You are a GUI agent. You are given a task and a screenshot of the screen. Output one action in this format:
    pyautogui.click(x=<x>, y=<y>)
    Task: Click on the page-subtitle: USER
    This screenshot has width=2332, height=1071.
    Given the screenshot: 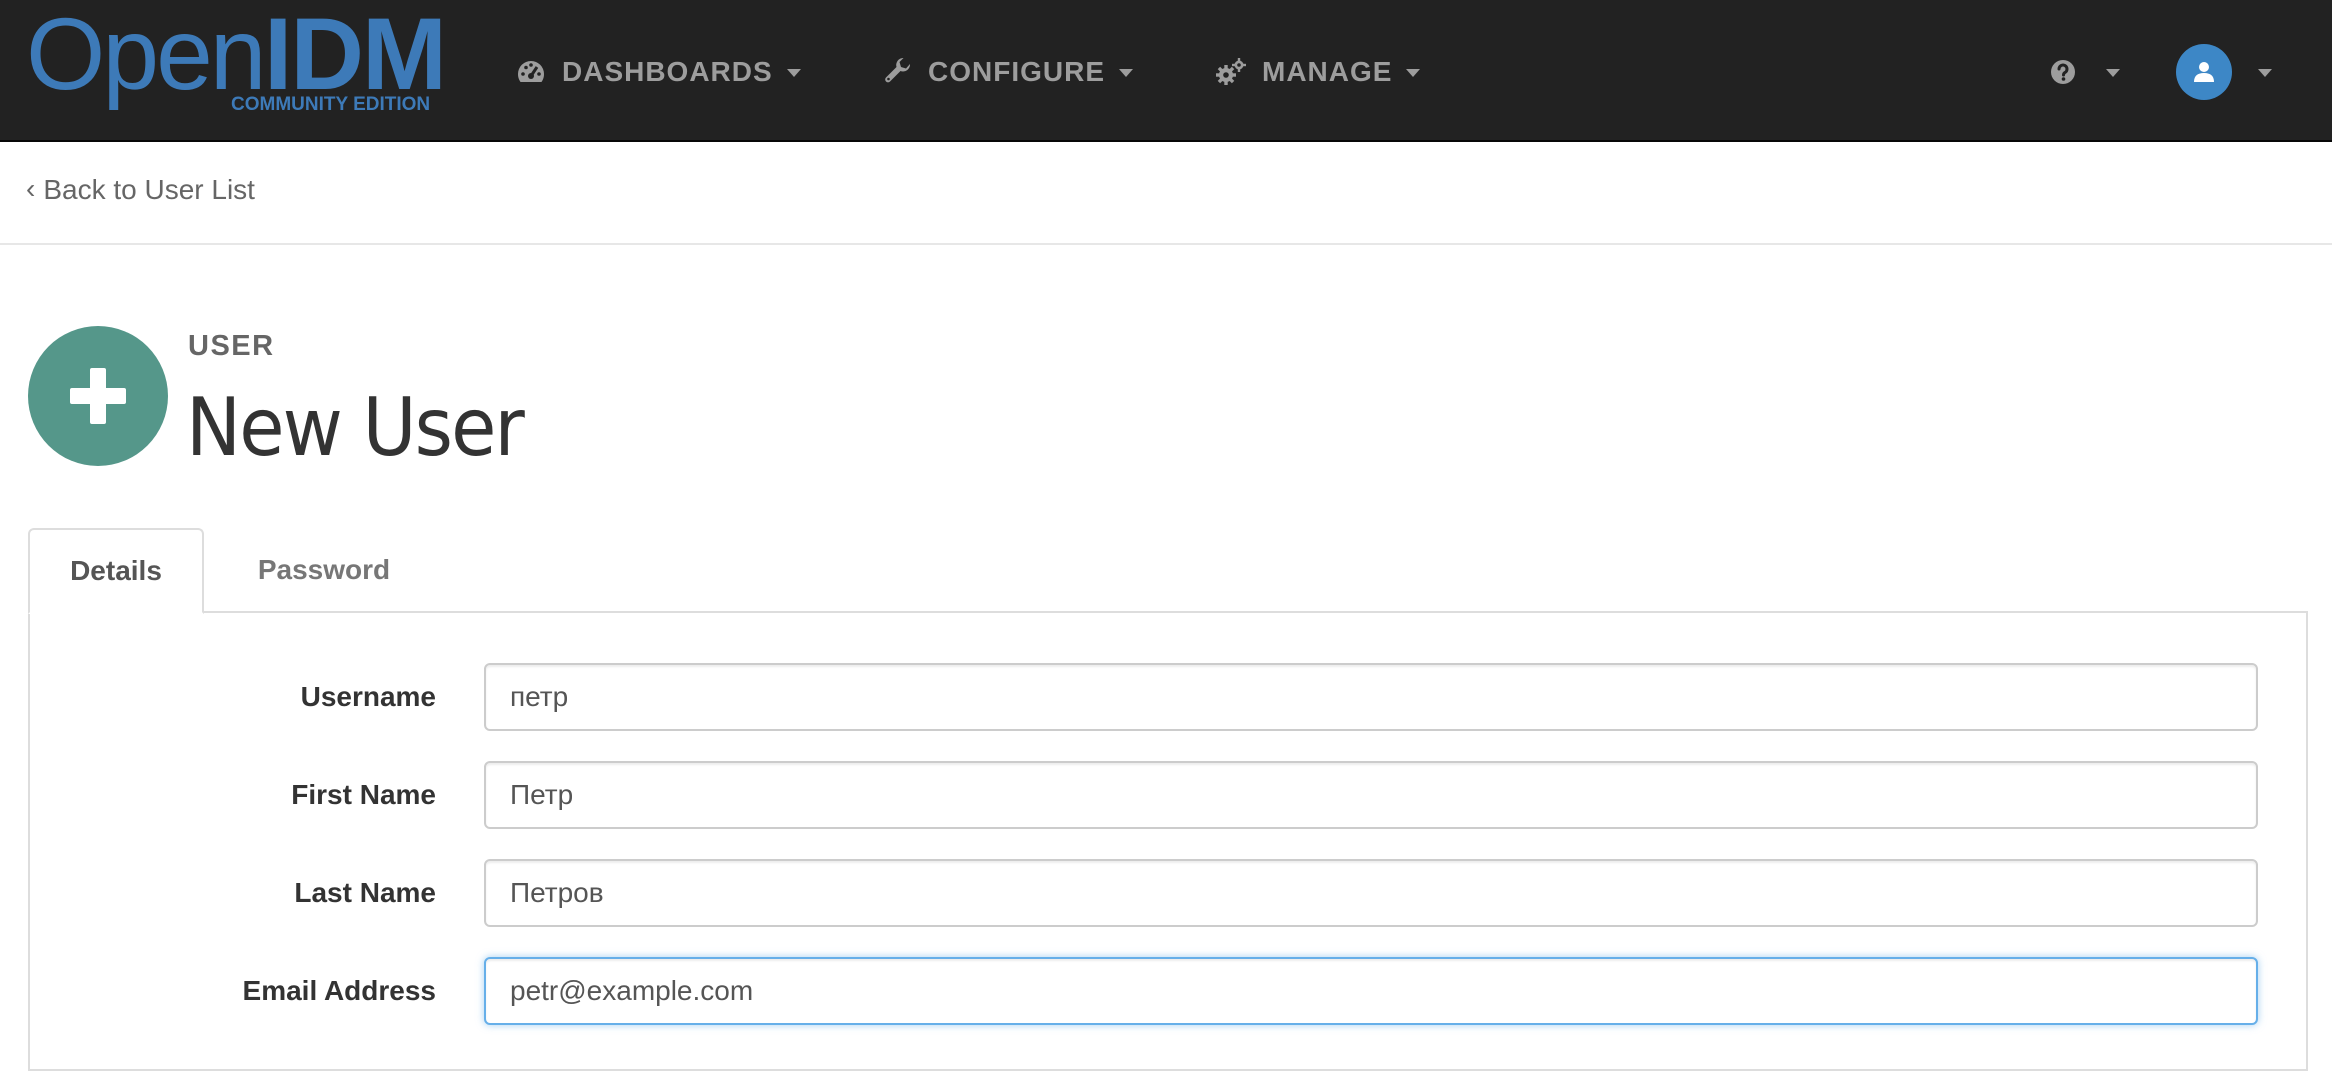 What is the action you would take?
    pyautogui.click(x=231, y=346)
    